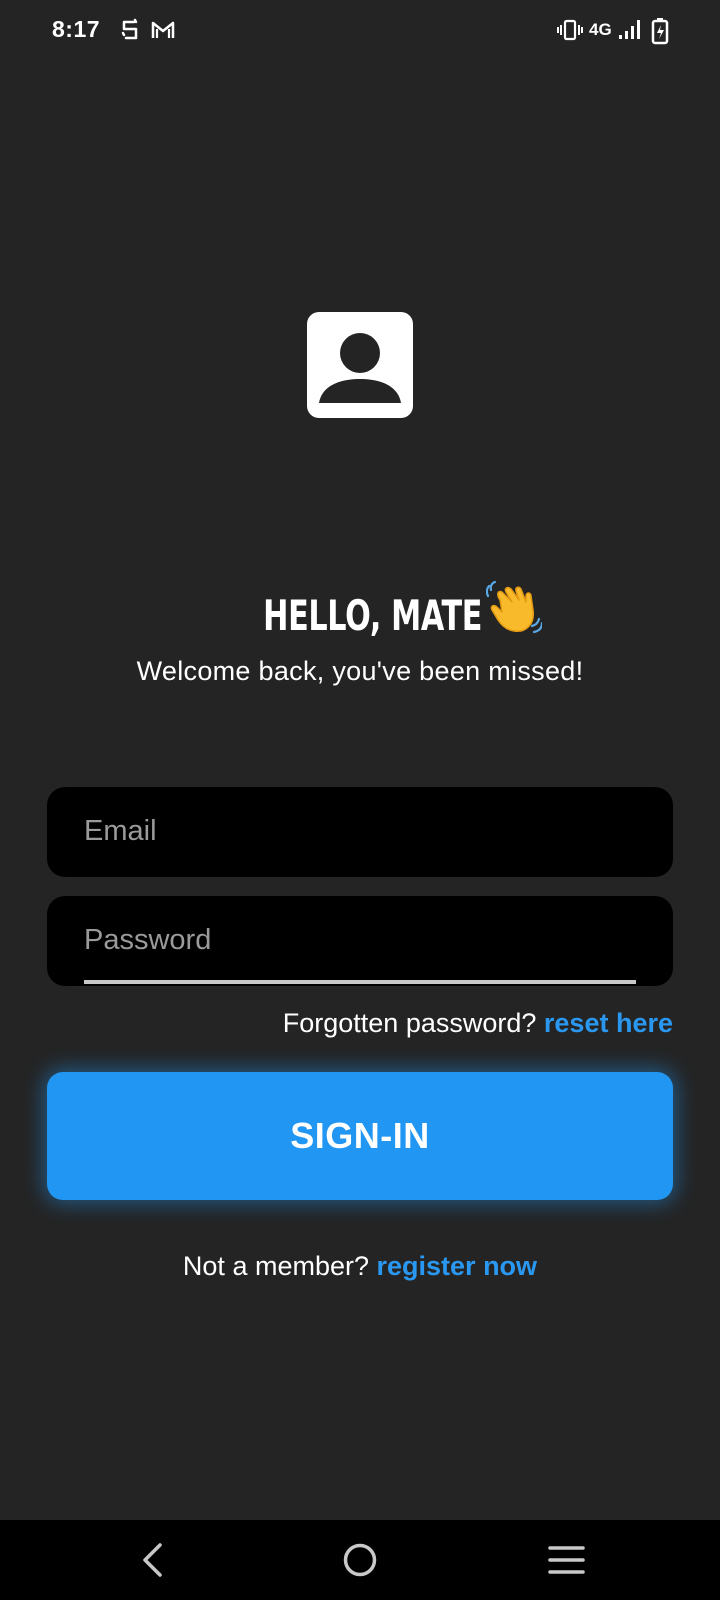 Image resolution: width=720 pixels, height=1600 pixels. Describe the element at coordinates (660, 31) in the screenshot. I see `battery-charging-icon` at that location.